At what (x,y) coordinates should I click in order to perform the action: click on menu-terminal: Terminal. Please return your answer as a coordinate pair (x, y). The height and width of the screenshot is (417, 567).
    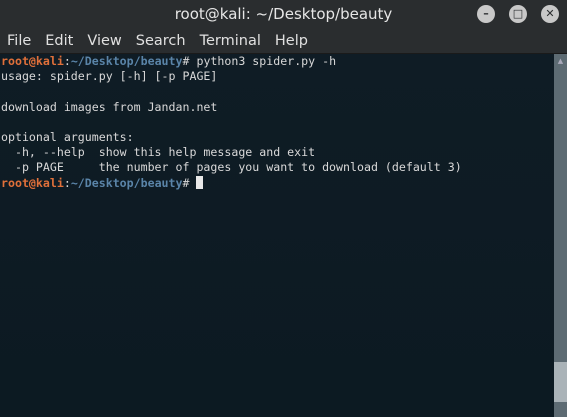
    Looking at the image, I should click on (230, 41).